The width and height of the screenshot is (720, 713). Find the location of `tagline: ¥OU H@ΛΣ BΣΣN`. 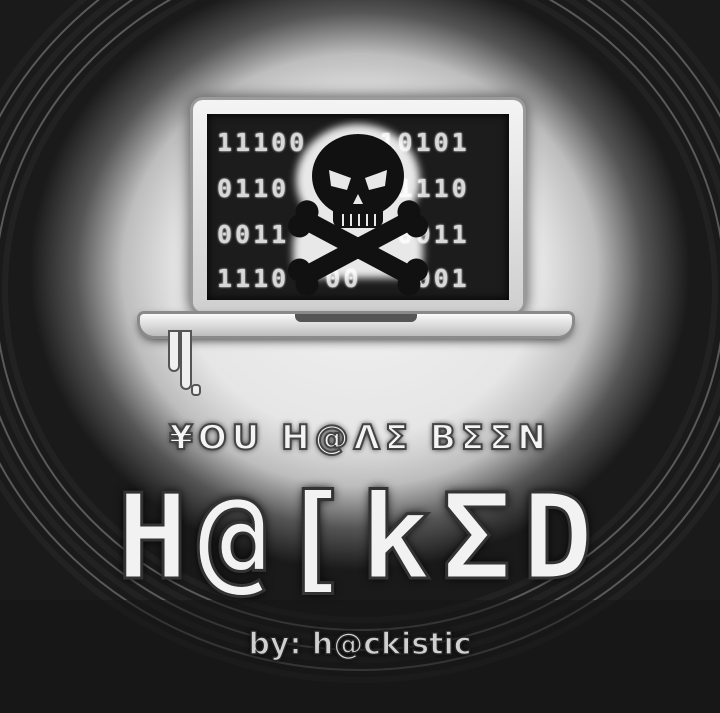

tagline: ¥OU H@ΛΣ BΣΣN is located at coordinates (359, 438).